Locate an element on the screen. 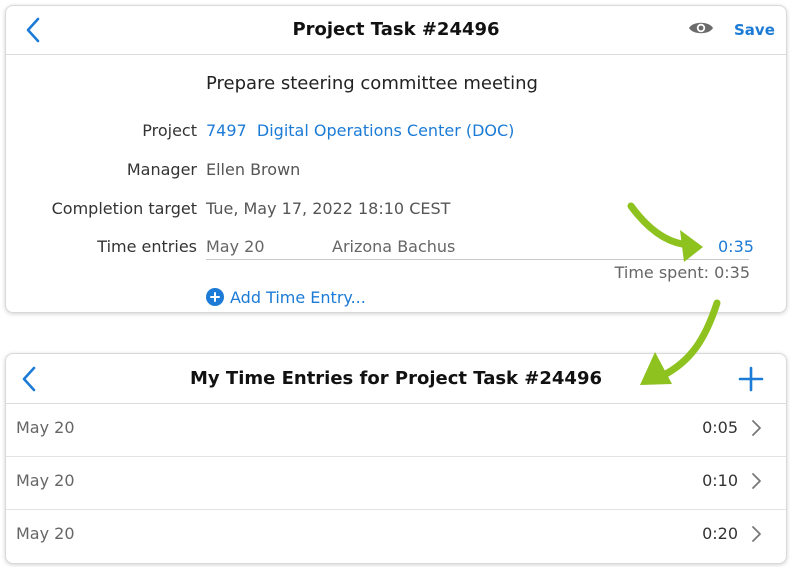  time-entries-label: Time entries is located at coordinates (147, 246).